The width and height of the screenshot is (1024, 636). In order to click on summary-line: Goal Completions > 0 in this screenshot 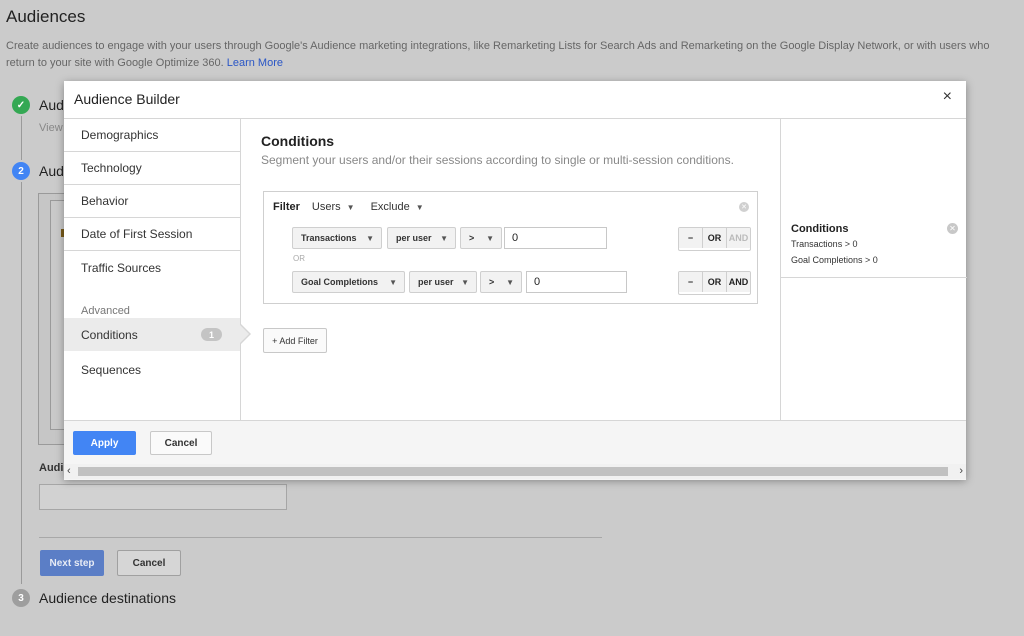, I will do `click(834, 260)`.